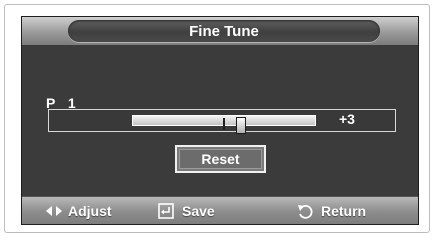 Image resolution: width=434 pixels, height=240 pixels. I want to click on title-bar: Fine Tune, so click(220, 31).